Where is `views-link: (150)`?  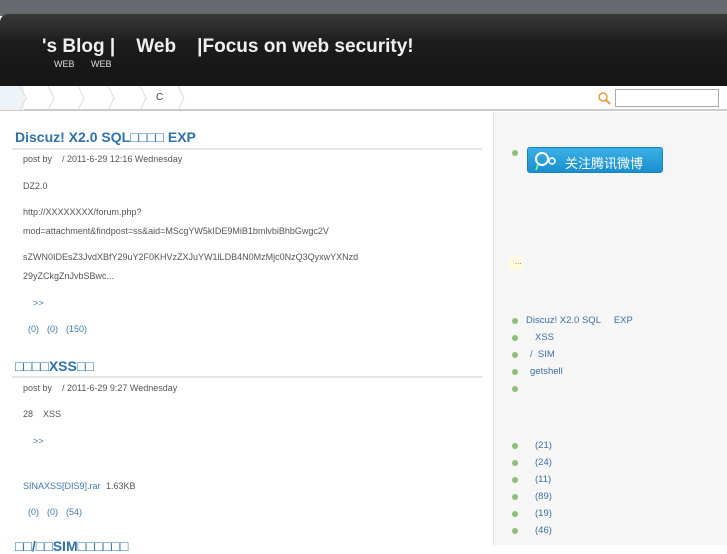
views-link: (150) is located at coordinates (76, 329).